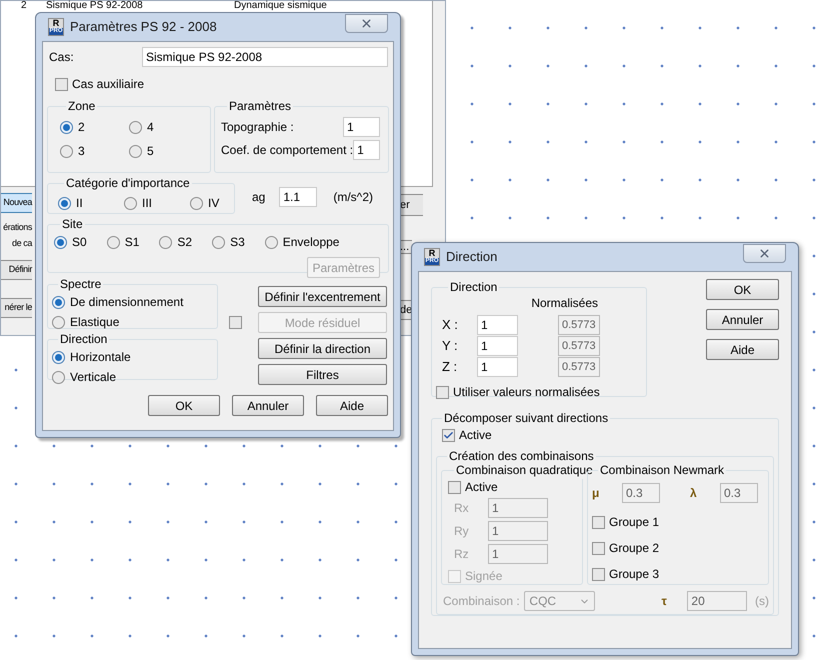  What do you see at coordinates (150, 151) in the screenshot?
I see `radio-label: 5` at bounding box center [150, 151].